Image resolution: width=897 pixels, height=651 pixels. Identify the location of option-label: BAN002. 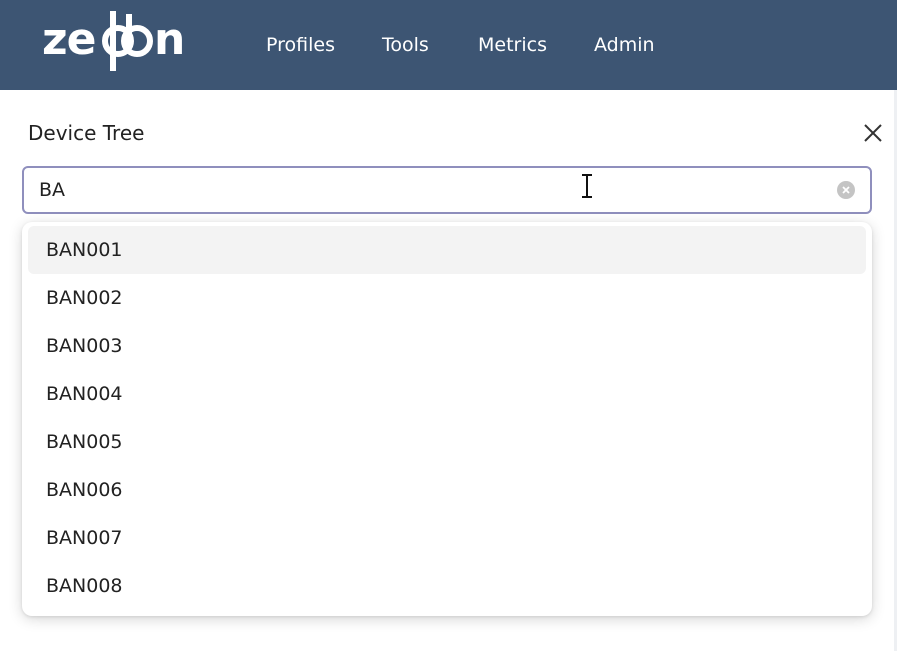
(84, 298).